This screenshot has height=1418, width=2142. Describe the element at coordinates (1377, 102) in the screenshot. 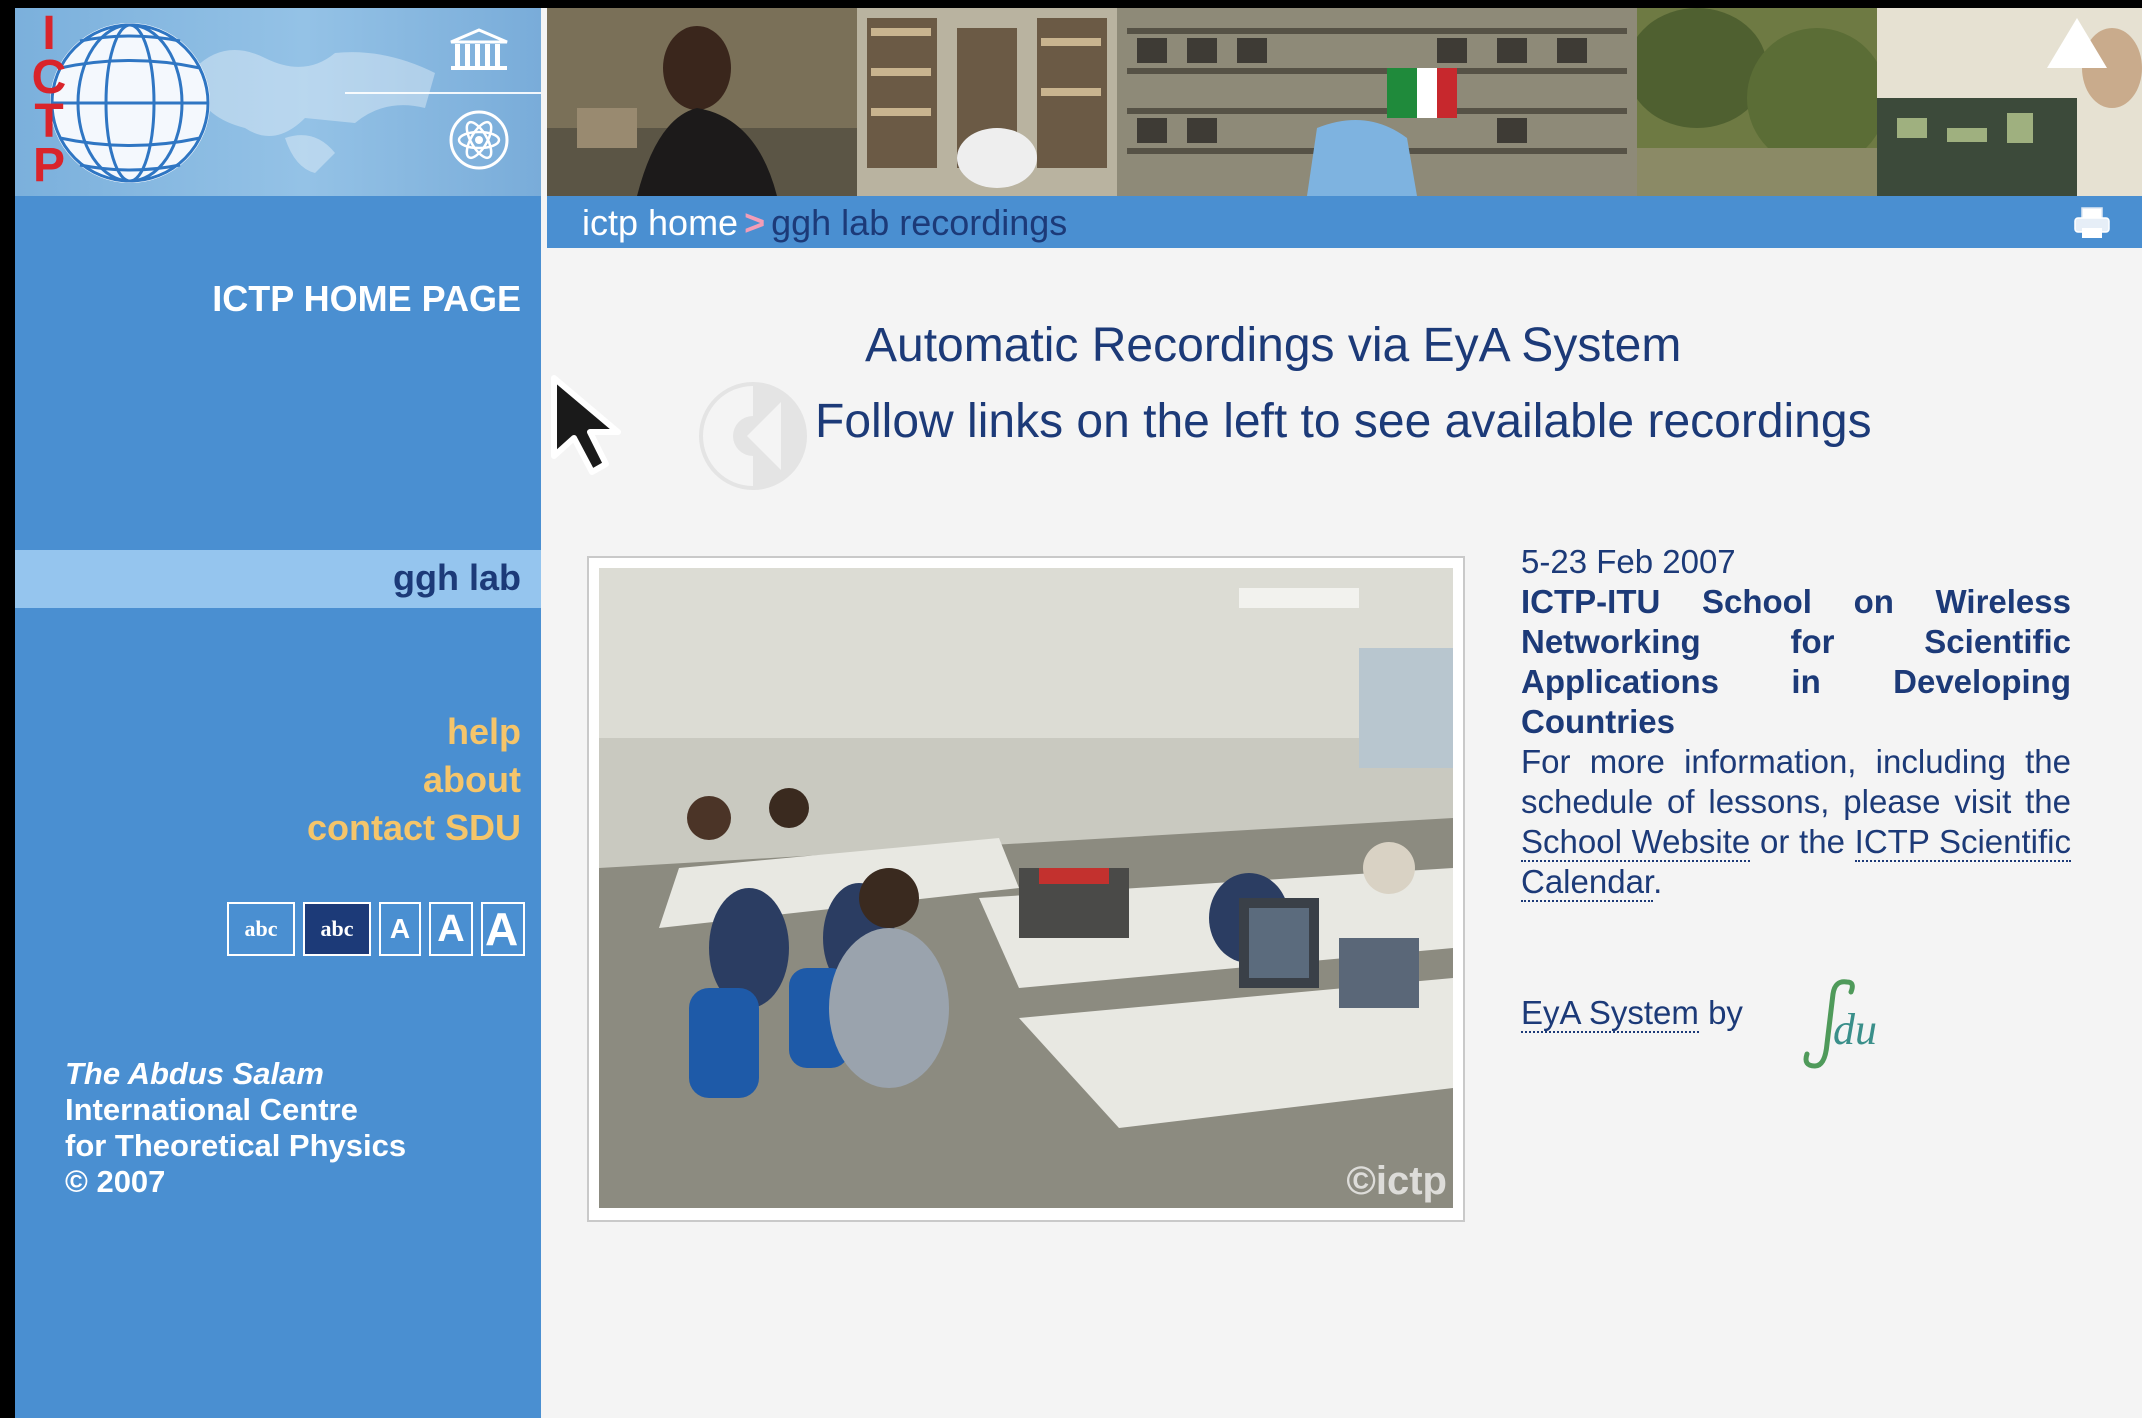

I see `building-photo` at that location.